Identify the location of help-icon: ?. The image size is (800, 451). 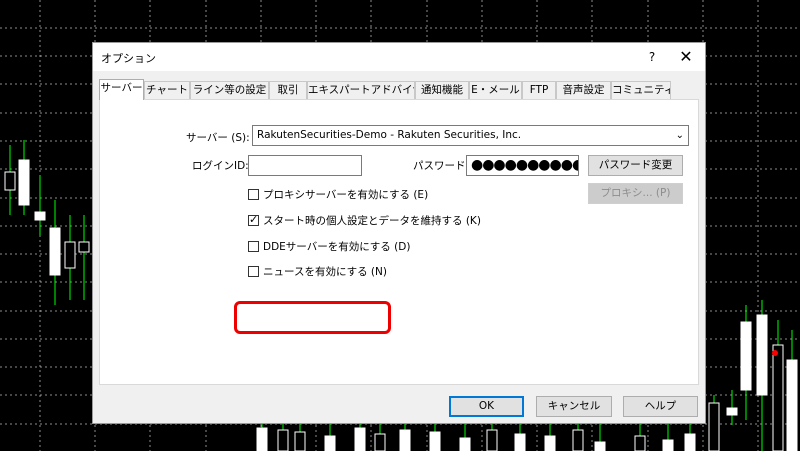
(652, 57).